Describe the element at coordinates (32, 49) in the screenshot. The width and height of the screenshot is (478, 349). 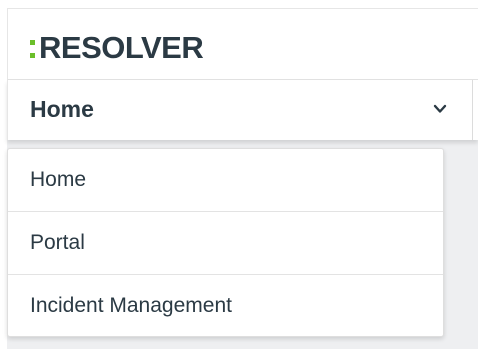
I see `logo-colon-mark` at that location.